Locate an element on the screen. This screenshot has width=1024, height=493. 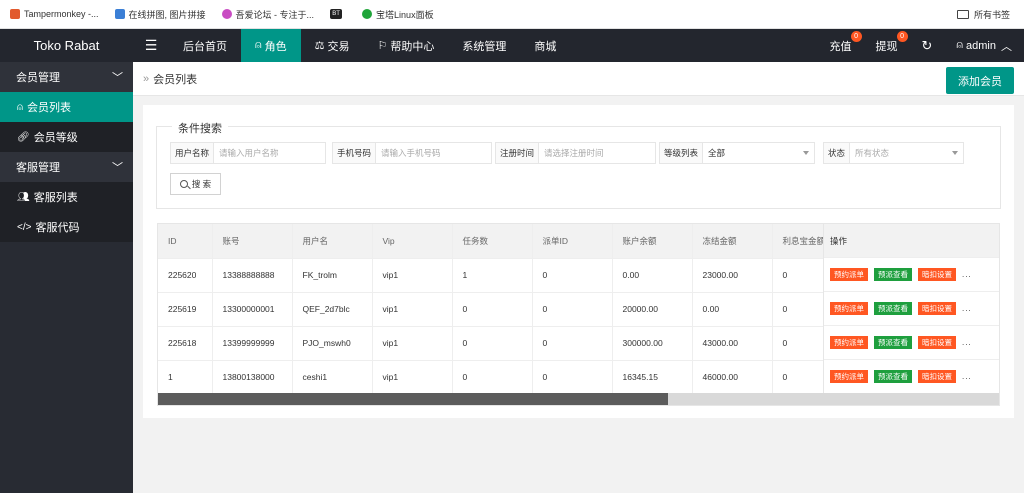
cell-account: 13399999999 is located at coordinates (252, 343).